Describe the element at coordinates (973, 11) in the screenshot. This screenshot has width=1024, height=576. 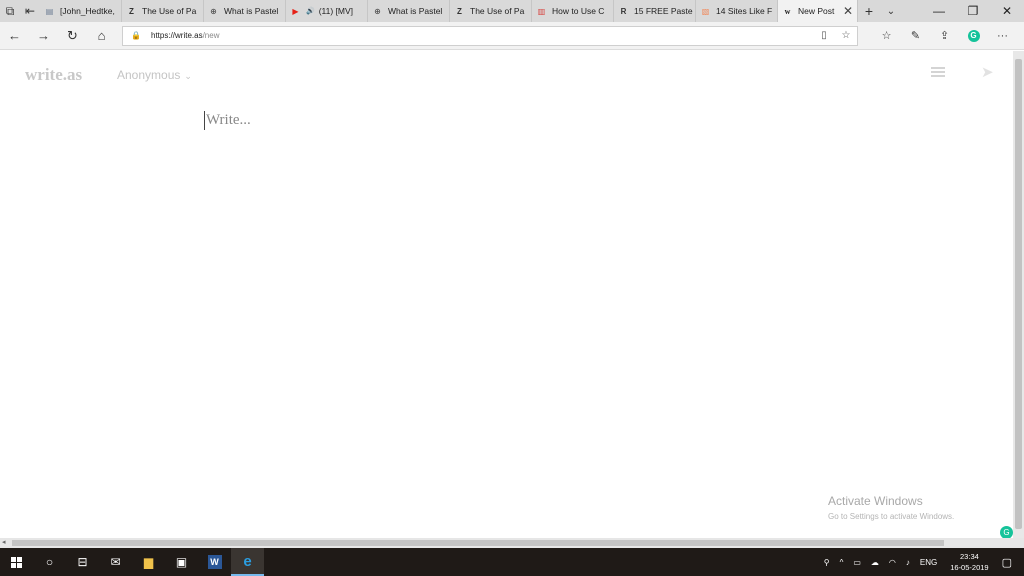
I see `restore-button: ❐` at that location.